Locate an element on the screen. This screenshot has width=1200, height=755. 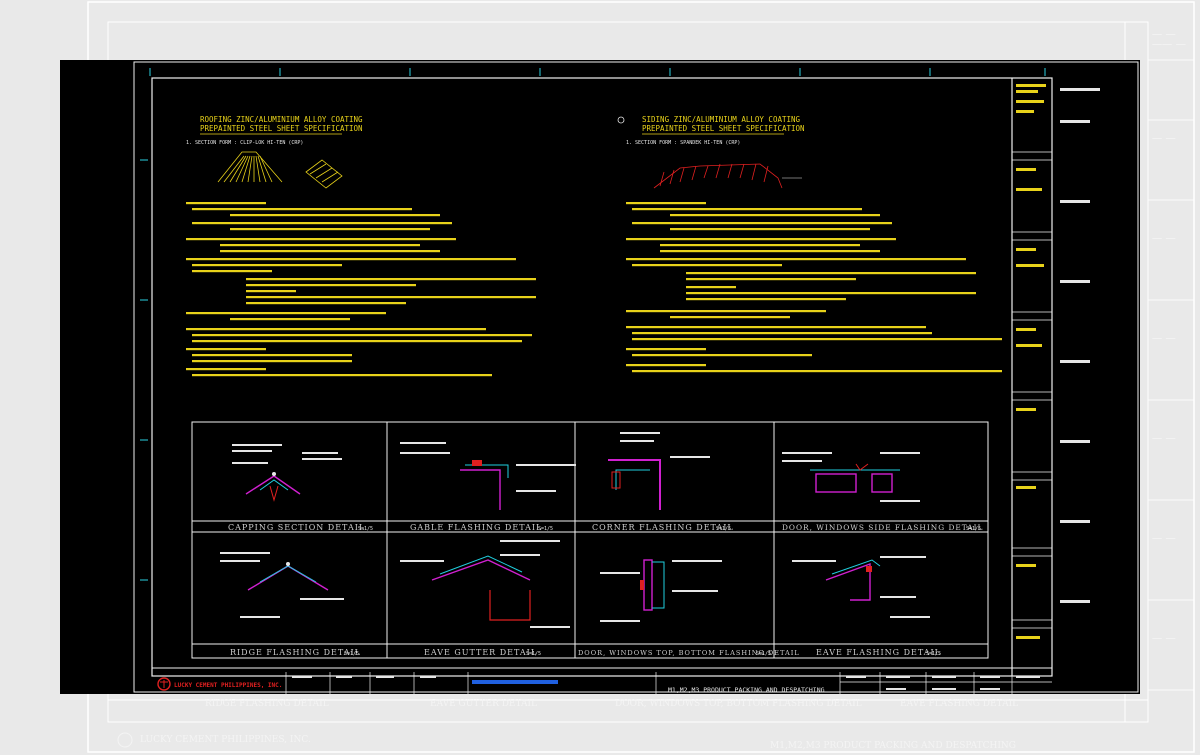
left-spec-paragraphs is located at coordinates (361, 289).